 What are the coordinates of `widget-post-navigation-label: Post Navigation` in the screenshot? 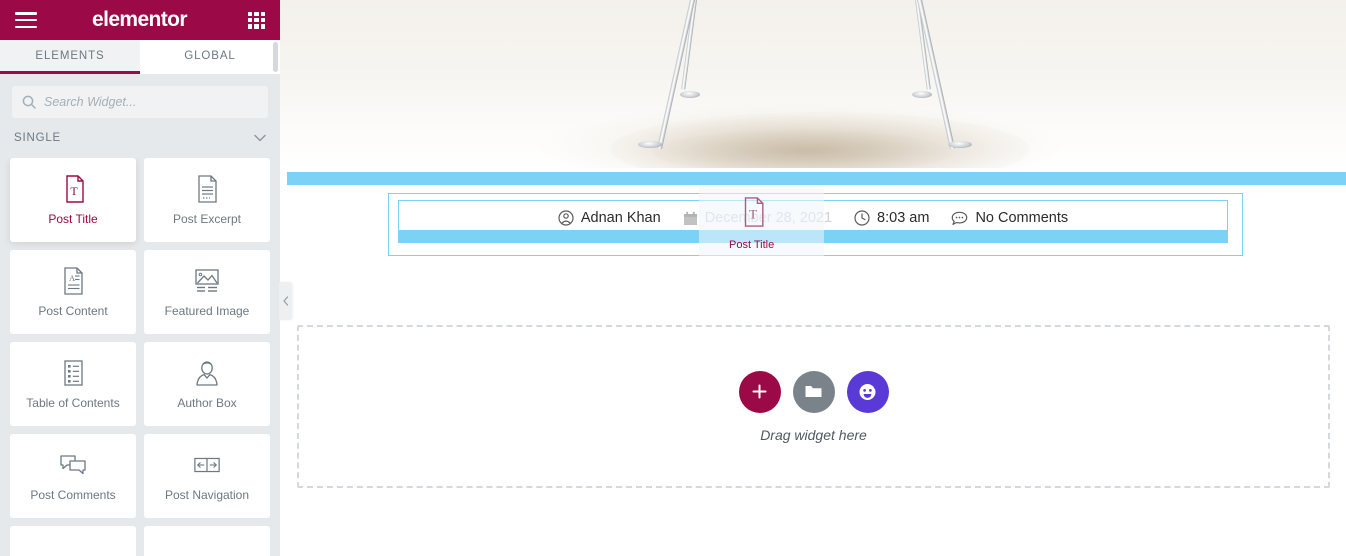 It's located at (207, 494).